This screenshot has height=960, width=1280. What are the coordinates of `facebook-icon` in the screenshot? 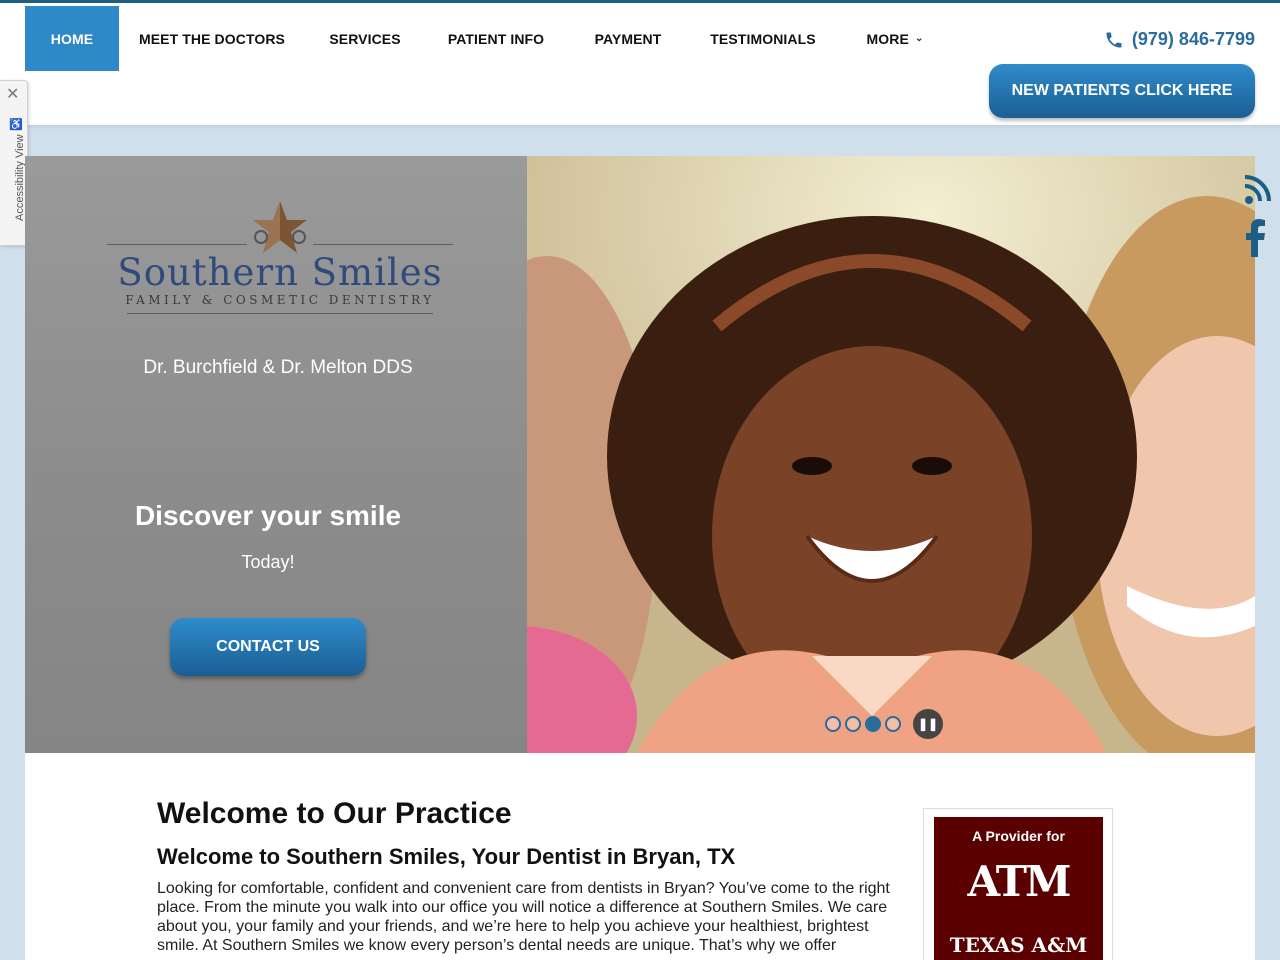 It's located at (1260, 240).